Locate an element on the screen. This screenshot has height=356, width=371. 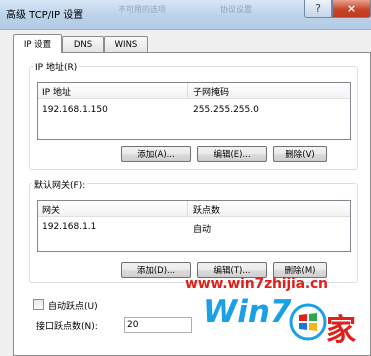
ip-address-list: IP 地址 子网掩码 192.168.1.150 255.255.255.0 is located at coordinates (194, 111).